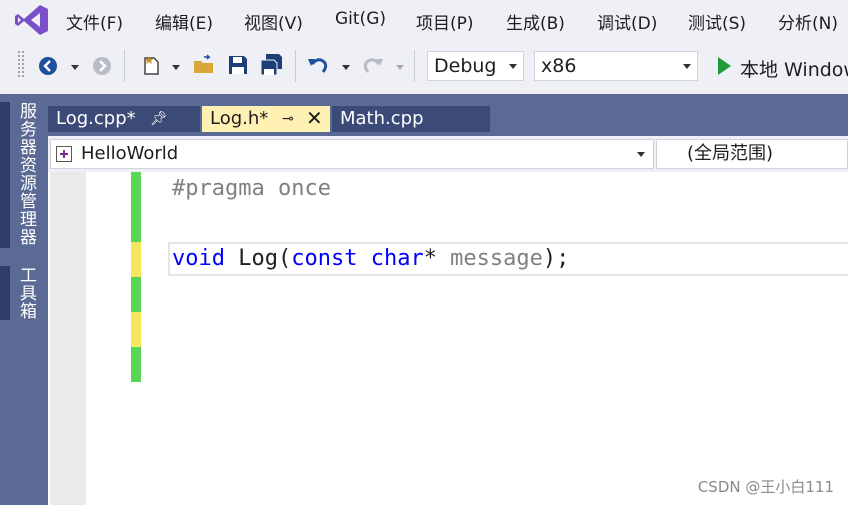 Image resolution: width=848 pixels, height=505 pixels. What do you see at coordinates (68, 338) in the screenshot?
I see `indicator-margin` at bounding box center [68, 338].